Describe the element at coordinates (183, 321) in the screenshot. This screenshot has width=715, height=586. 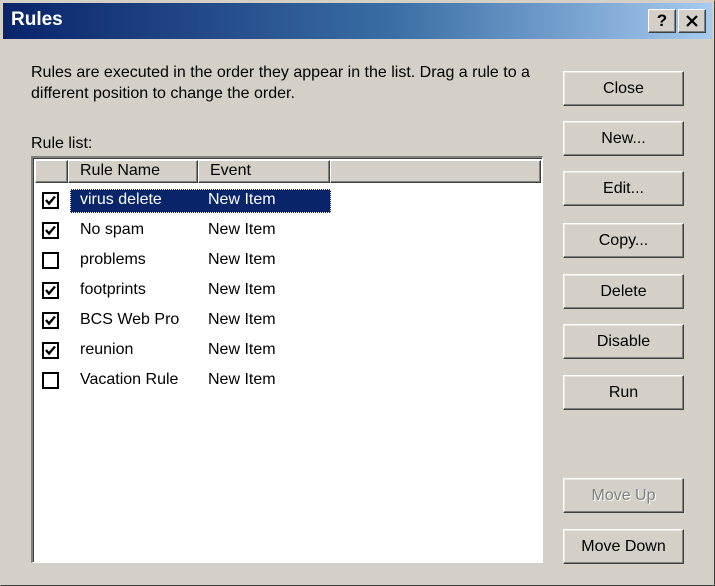
I see `rule-row: BCS Web Pro New Item` at that location.